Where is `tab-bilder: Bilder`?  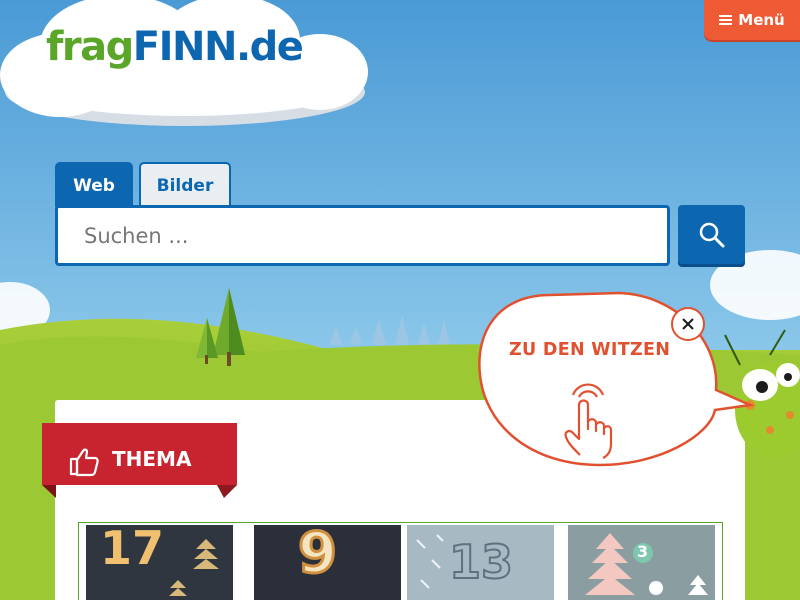 tab-bilder: Bilder is located at coordinates (185, 184).